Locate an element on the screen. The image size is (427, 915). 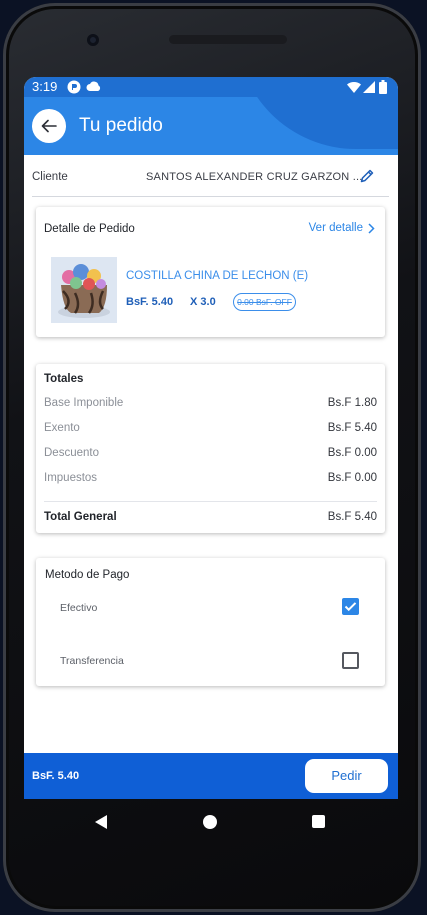
status-time: 3:19 is located at coordinates (45, 86).